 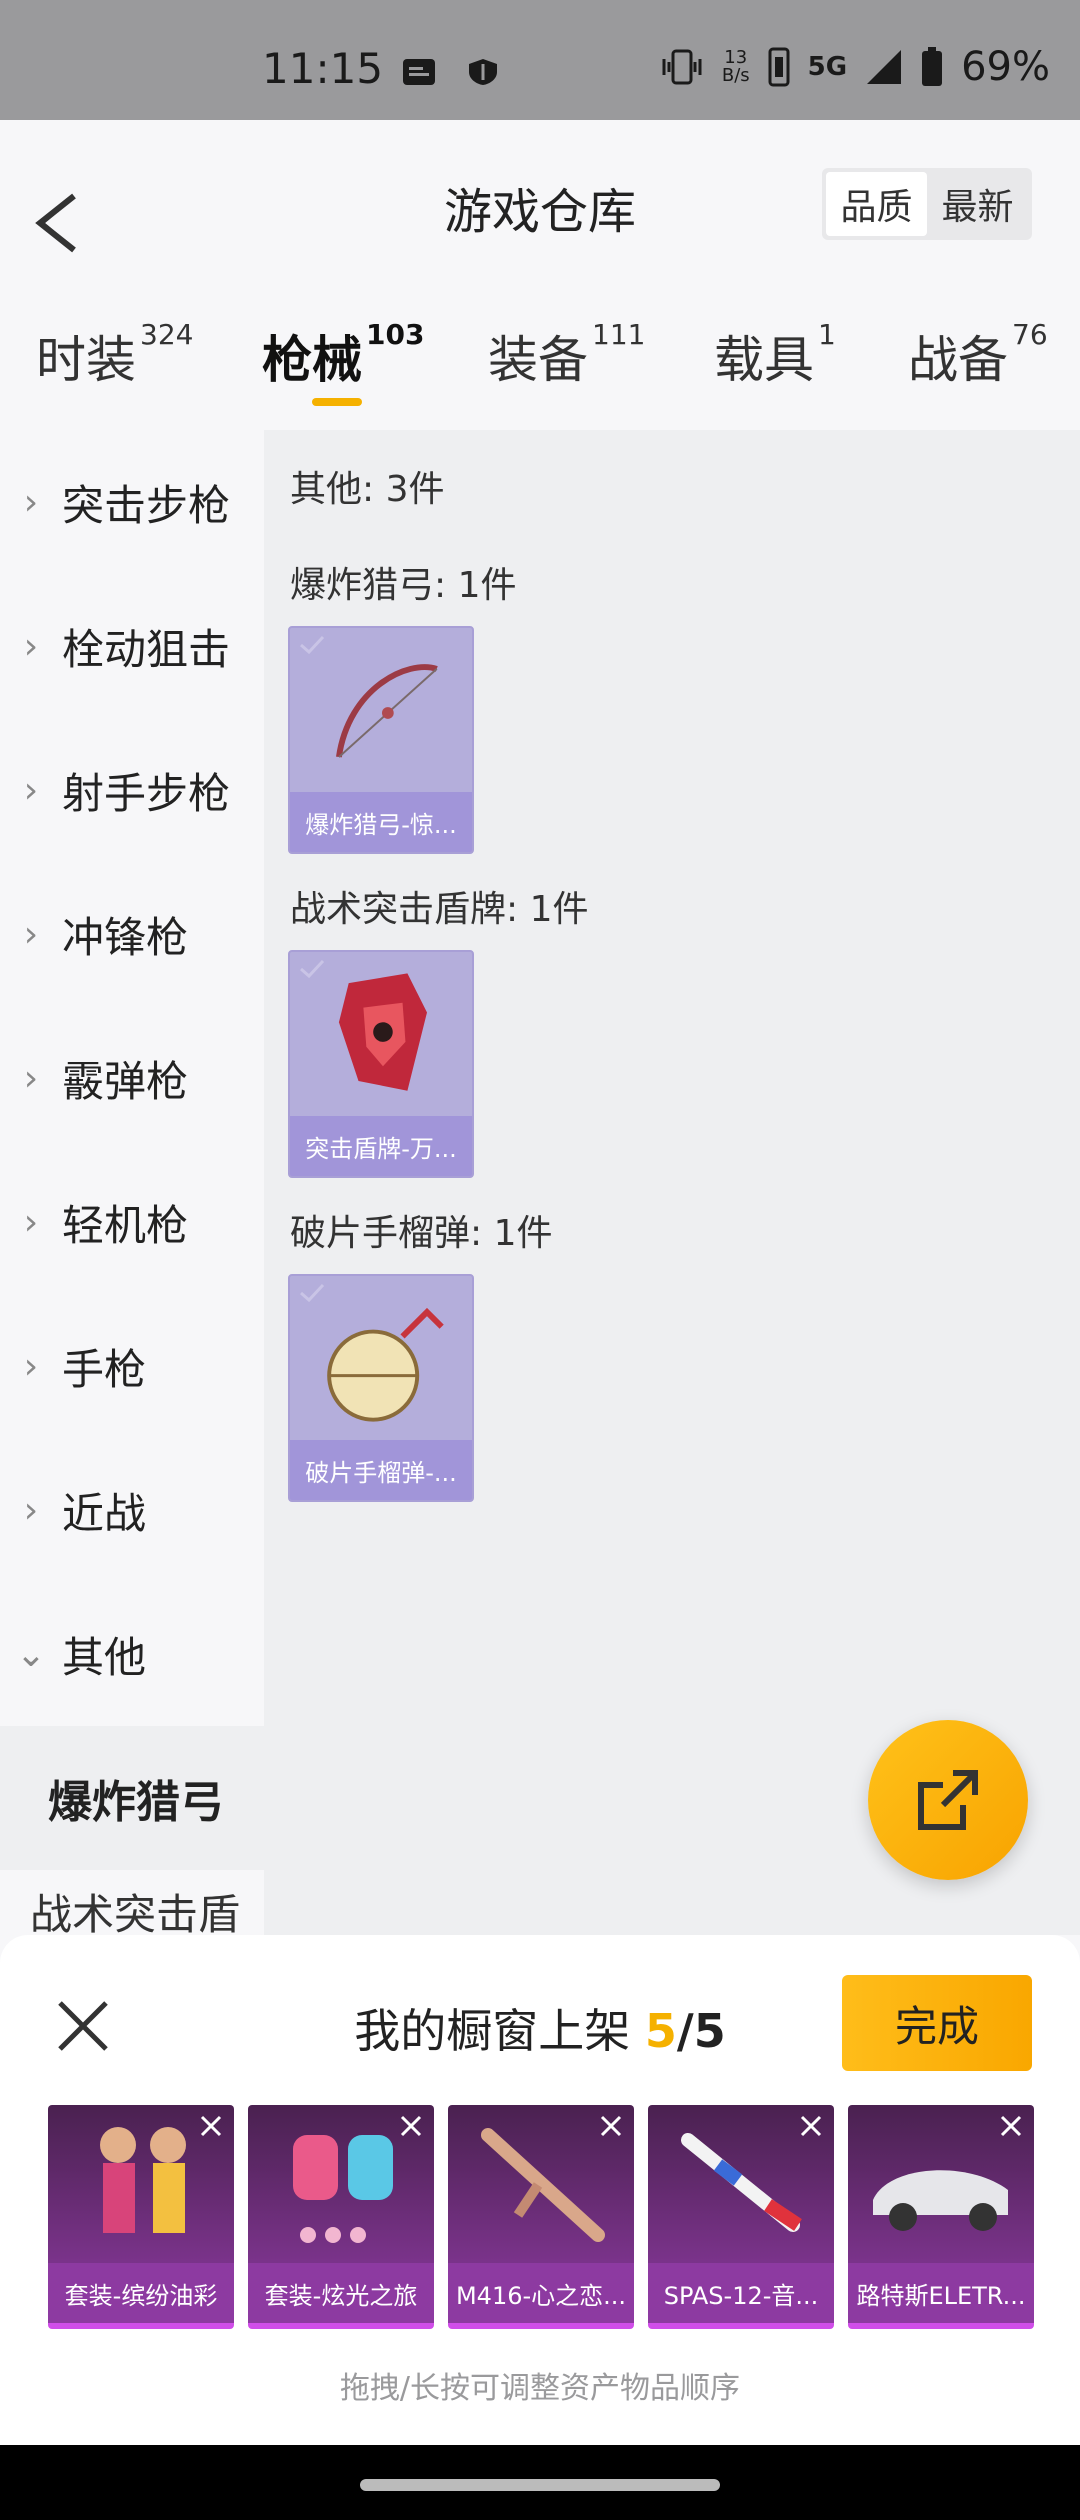 I want to click on showcase-count: 5, so click(x=660, y=2031).